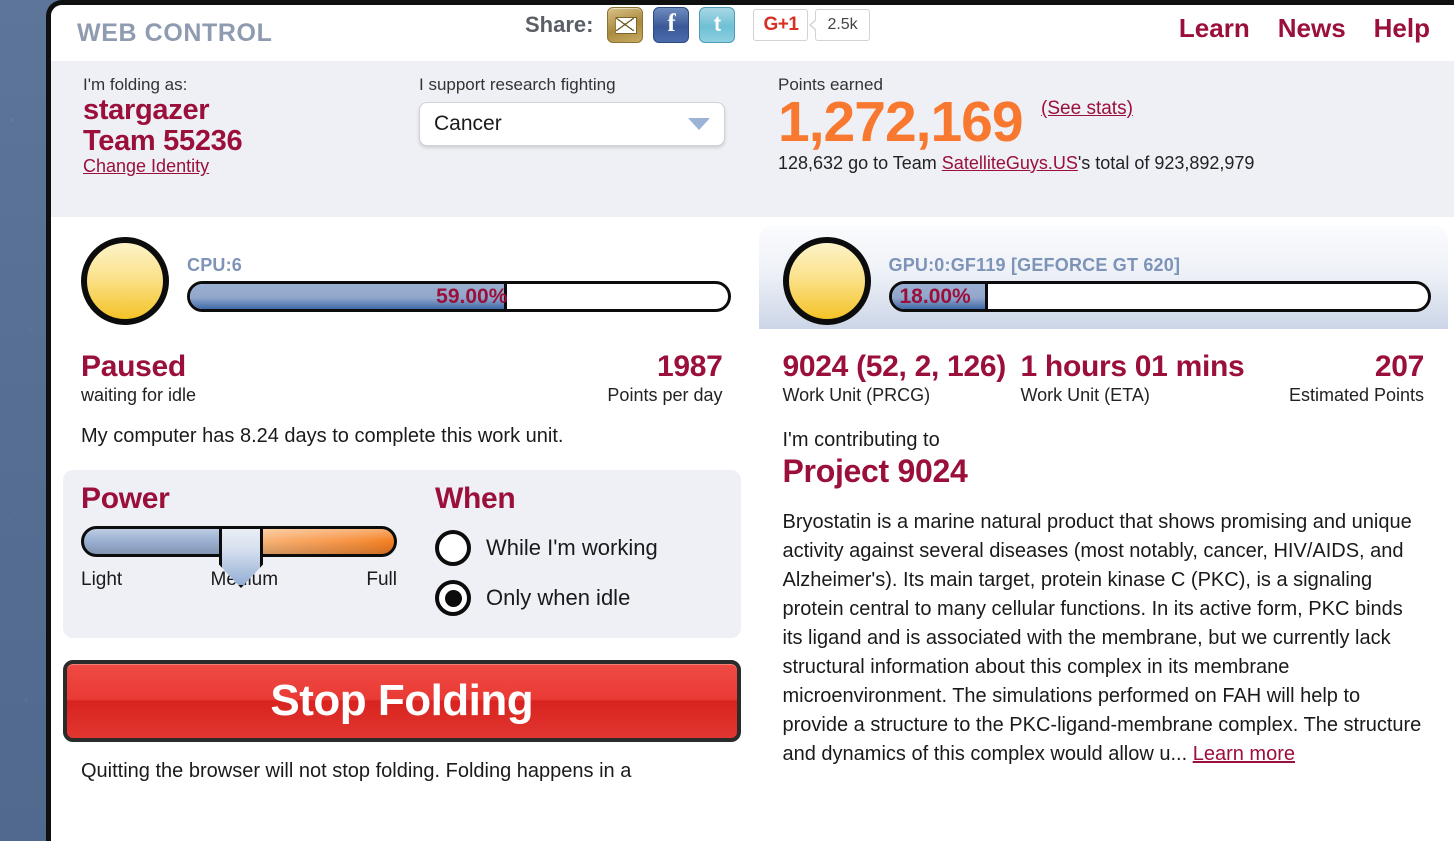 The height and width of the screenshot is (841, 1454). What do you see at coordinates (1214, 28) in the screenshot?
I see `nav-learn: Learn` at bounding box center [1214, 28].